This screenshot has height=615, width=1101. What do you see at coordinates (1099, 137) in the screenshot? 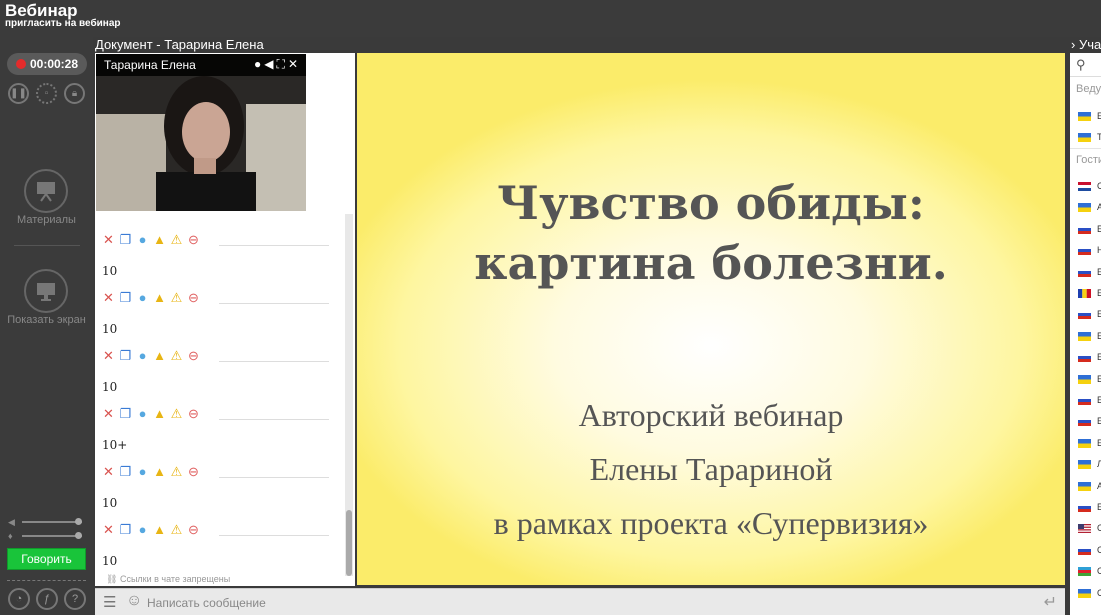
I see `participant-name: Т` at bounding box center [1099, 137].